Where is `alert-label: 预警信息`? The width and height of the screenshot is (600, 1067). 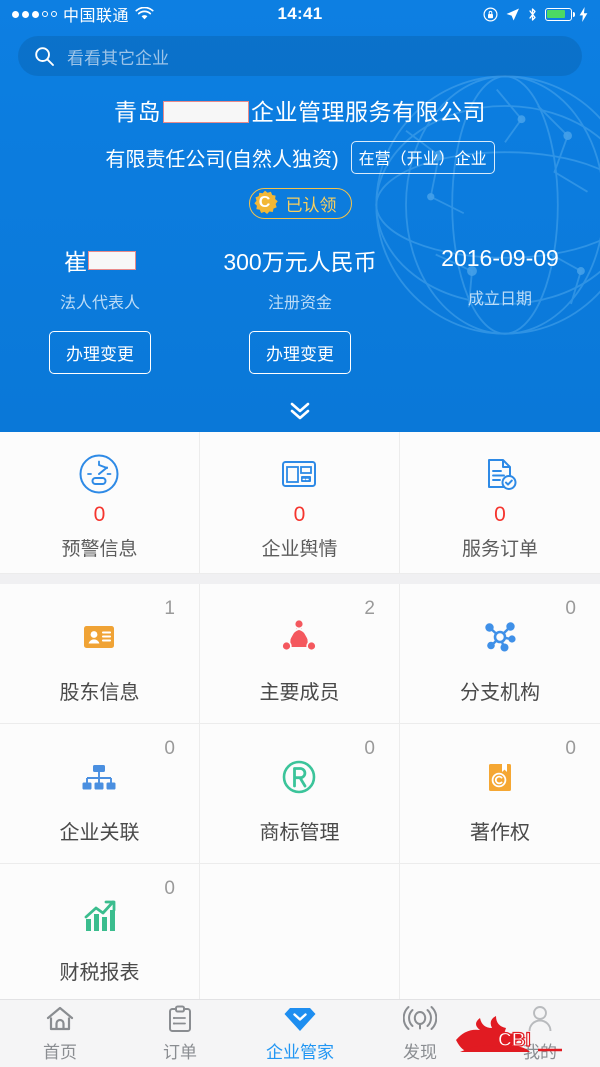 alert-label: 预警信息 is located at coordinates (99, 549).